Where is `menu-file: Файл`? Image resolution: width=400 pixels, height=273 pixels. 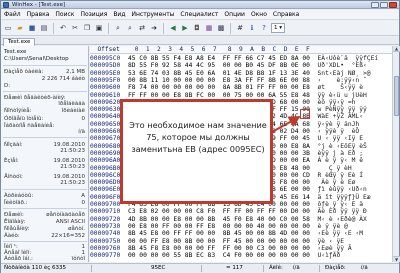 menu-file: Файл is located at coordinates (12, 15).